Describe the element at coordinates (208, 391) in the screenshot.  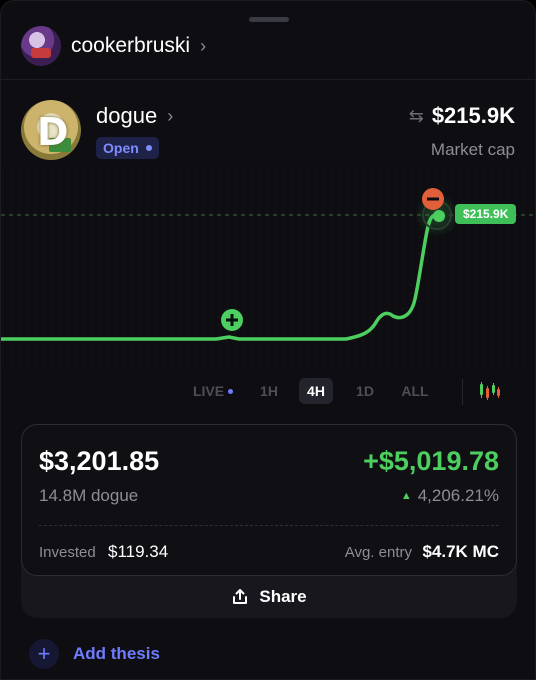
I see `tab-live-label: LIVE` at that location.